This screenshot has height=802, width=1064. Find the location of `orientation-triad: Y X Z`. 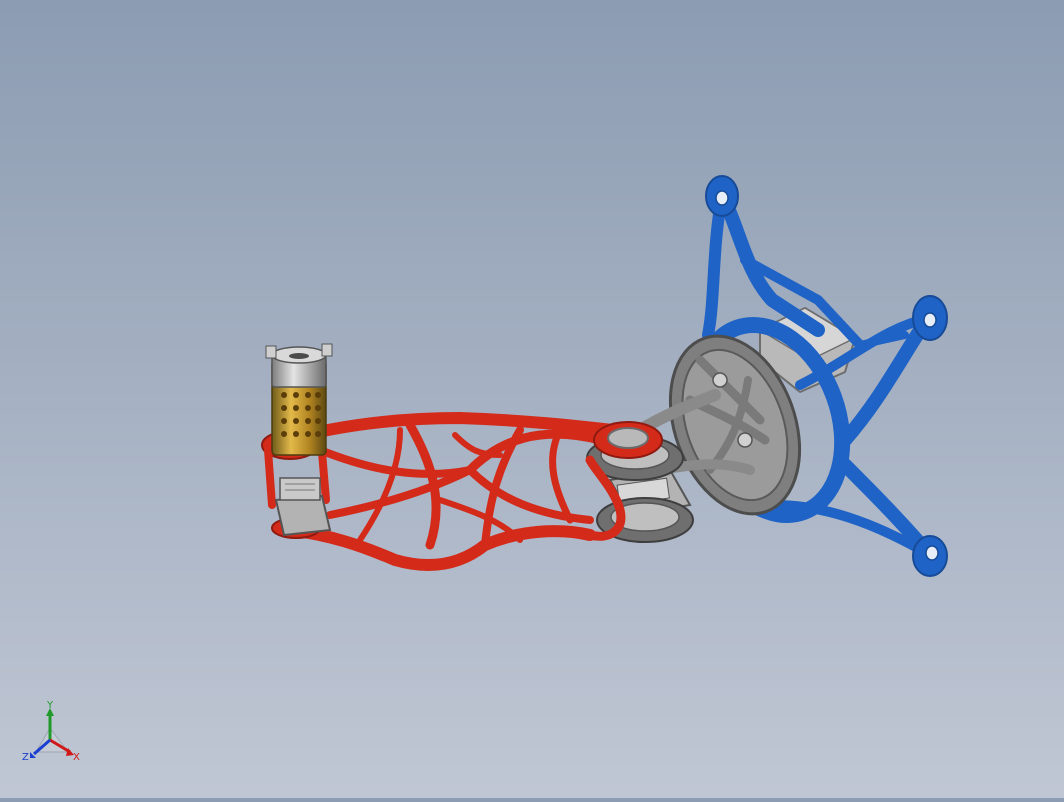

orientation-triad: Y X Z is located at coordinates (53, 735).